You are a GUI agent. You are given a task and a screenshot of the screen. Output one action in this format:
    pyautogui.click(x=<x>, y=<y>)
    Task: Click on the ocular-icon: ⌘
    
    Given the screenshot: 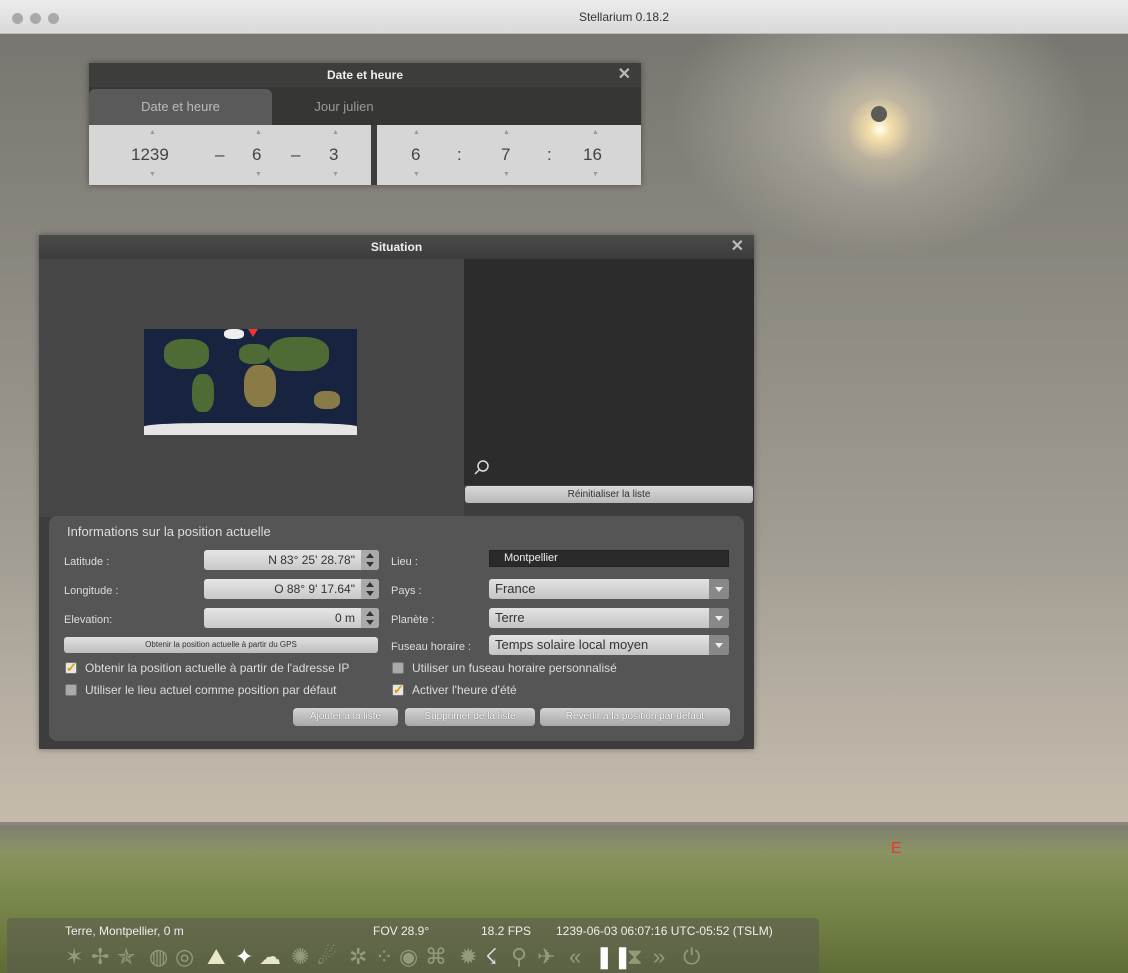 What is the action you would take?
    pyautogui.click(x=436, y=957)
    